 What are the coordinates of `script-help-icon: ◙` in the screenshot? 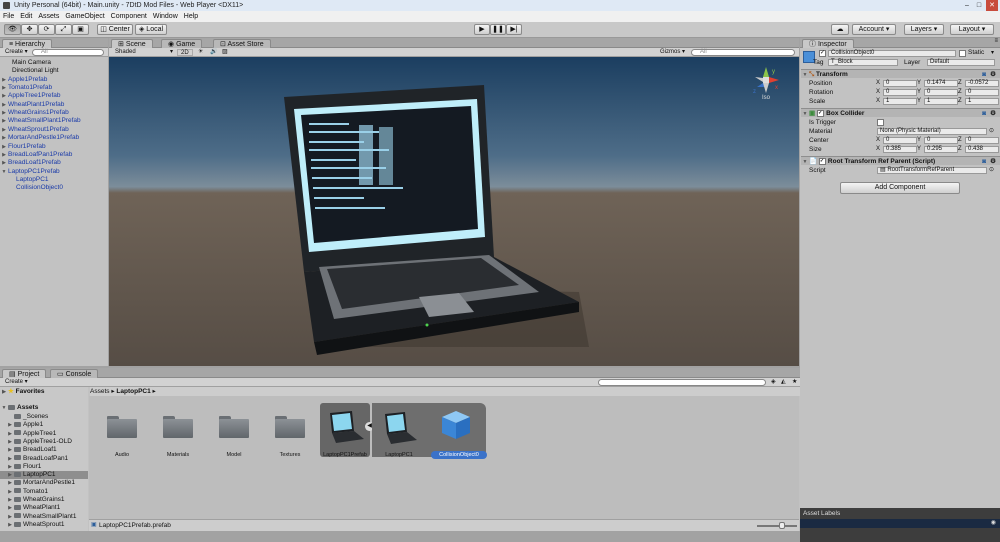 It's located at (984, 161).